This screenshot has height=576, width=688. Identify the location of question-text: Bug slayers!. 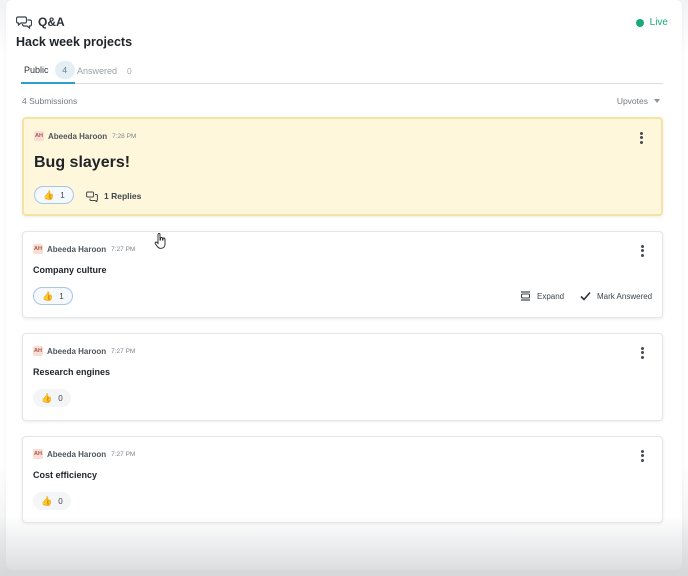
(82, 162).